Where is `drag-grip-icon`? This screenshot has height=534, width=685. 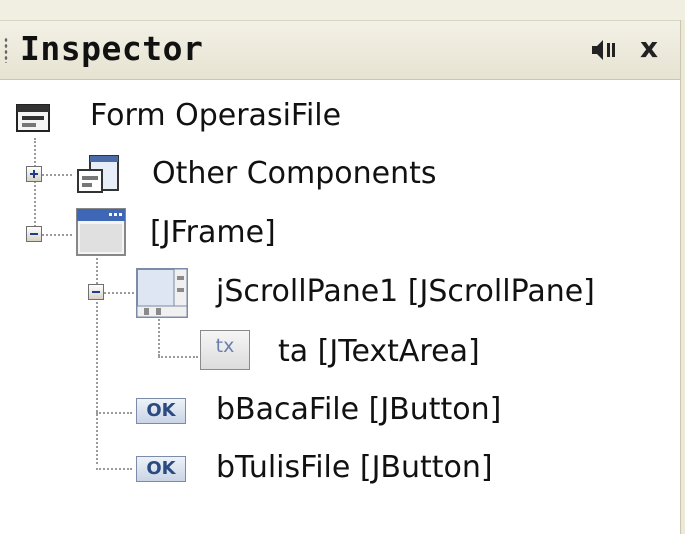
drag-grip-icon is located at coordinates (6, 50).